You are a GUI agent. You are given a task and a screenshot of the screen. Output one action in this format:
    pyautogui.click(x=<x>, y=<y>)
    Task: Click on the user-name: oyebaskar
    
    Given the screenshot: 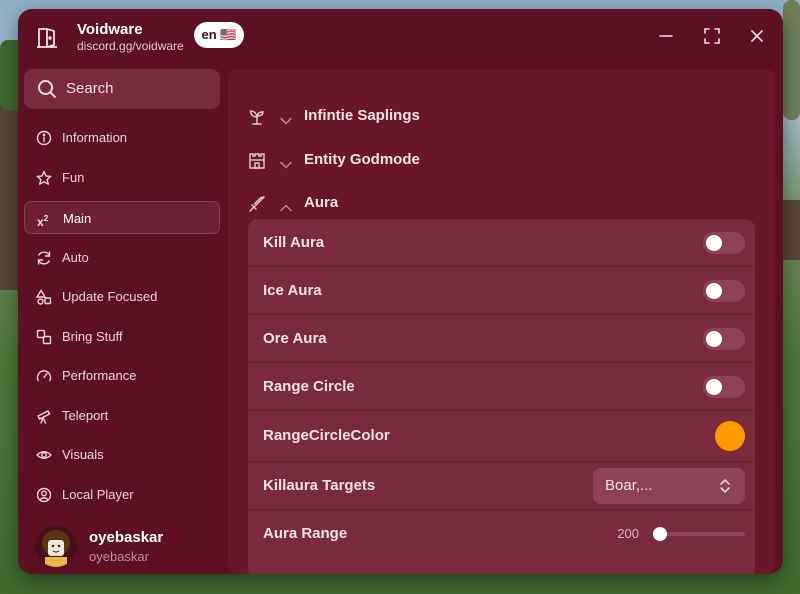 What is the action you would take?
    pyautogui.click(x=126, y=537)
    